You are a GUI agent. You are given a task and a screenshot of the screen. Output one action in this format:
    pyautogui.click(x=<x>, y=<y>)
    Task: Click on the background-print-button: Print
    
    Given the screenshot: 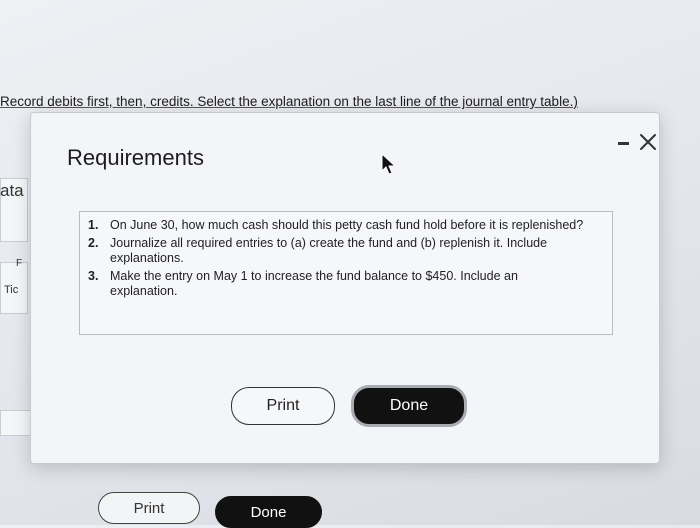 What is the action you would take?
    pyautogui.click(x=149, y=508)
    